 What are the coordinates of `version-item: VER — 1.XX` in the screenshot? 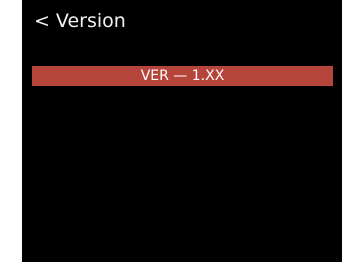 It's located at (182, 76).